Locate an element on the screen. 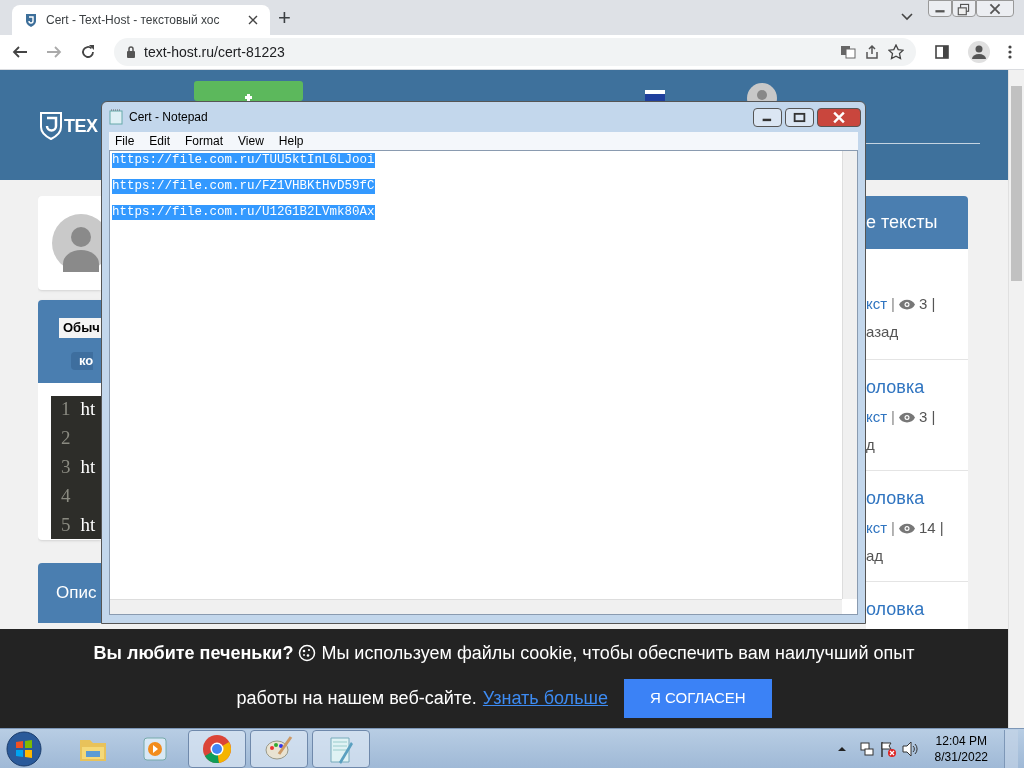 This screenshot has height=768, width=1024. syntax-select: Обыч is located at coordinates (80, 328).